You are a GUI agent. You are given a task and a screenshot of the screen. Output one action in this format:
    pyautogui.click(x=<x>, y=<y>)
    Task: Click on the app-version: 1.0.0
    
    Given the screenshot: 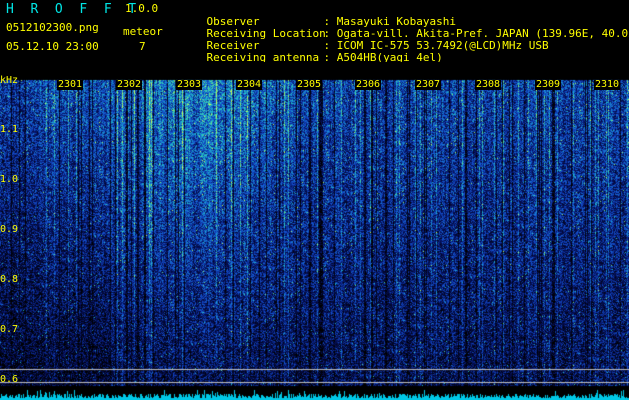 What is the action you would take?
    pyautogui.click(x=142, y=8)
    